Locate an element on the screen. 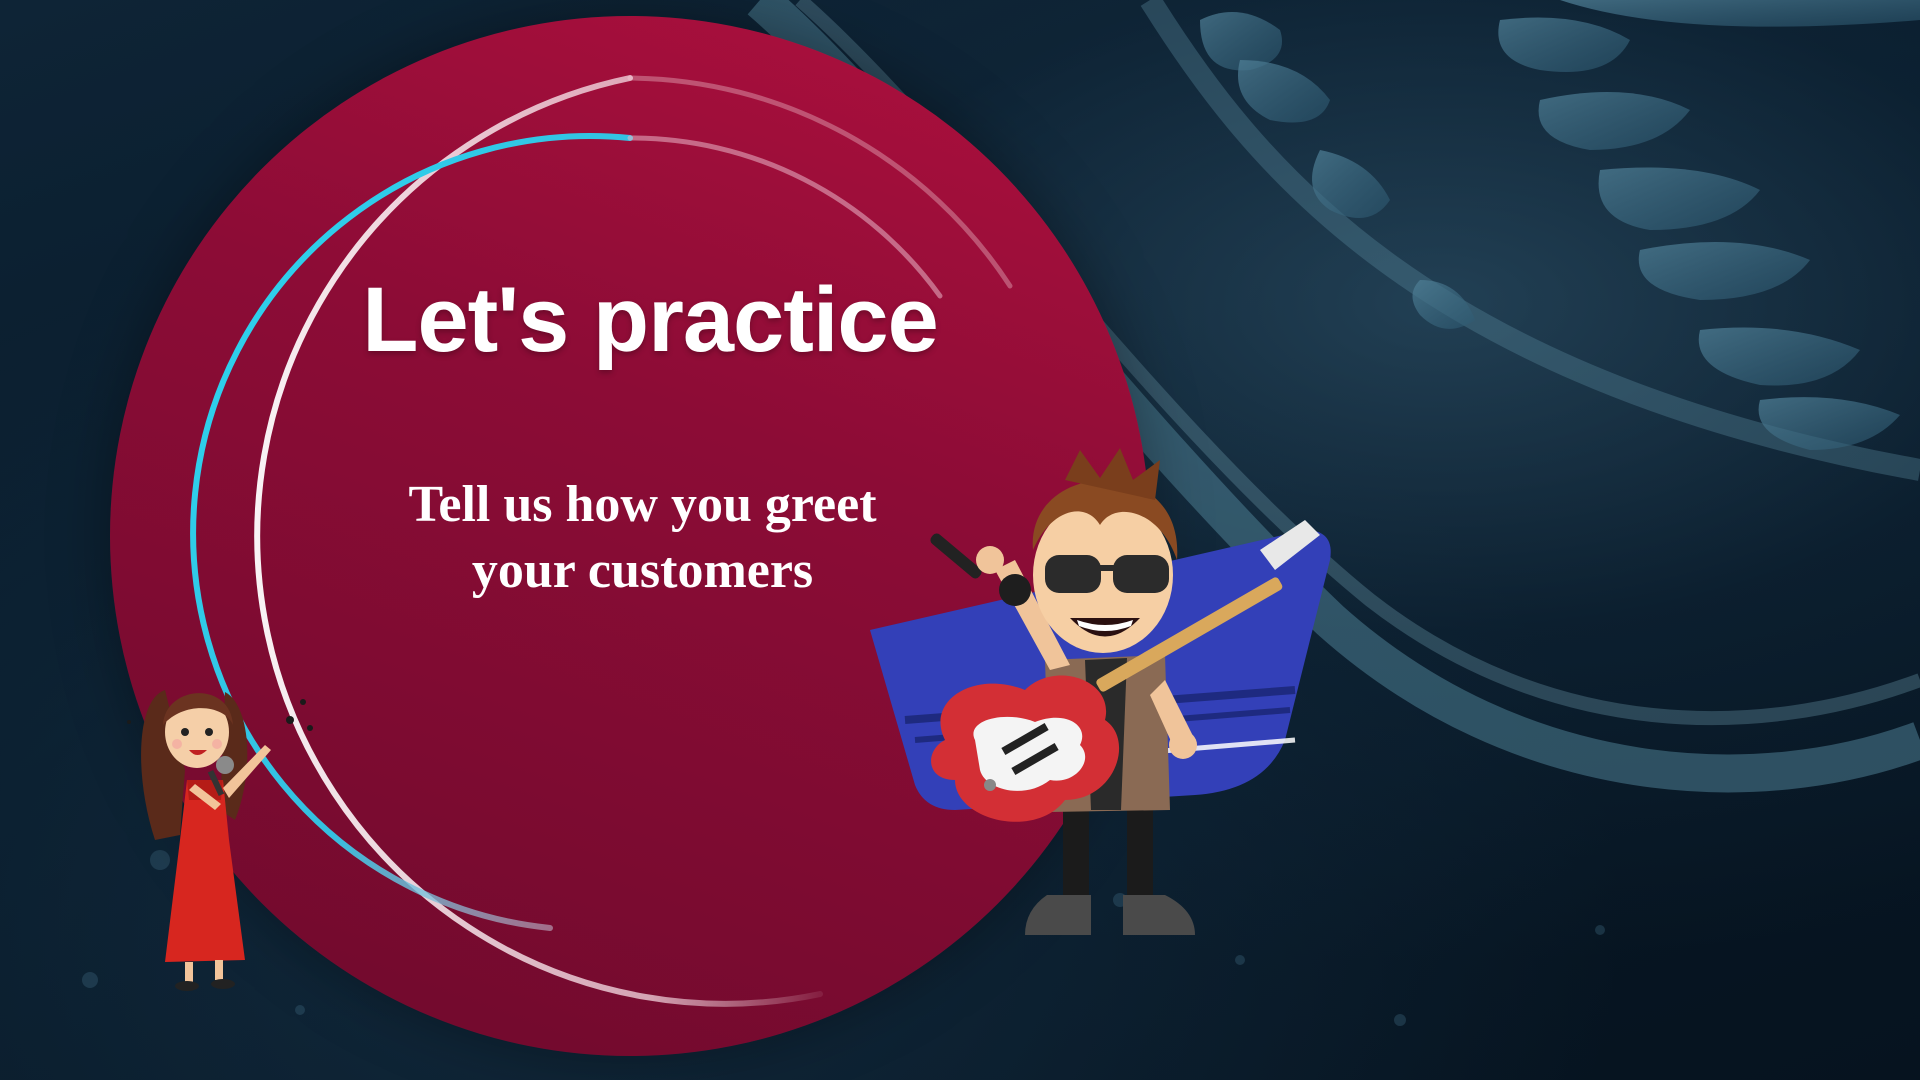  guitarist-singer-illustration is located at coordinates (1100, 691).